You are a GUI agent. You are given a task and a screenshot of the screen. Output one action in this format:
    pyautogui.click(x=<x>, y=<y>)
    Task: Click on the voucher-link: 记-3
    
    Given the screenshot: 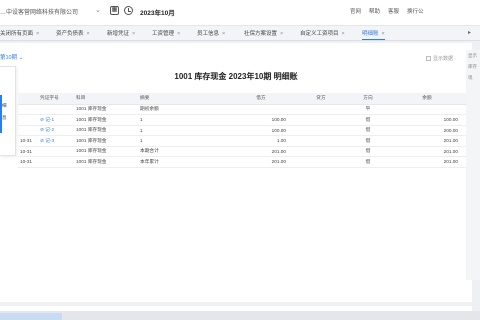 What is the action you would take?
    pyautogui.click(x=49, y=140)
    